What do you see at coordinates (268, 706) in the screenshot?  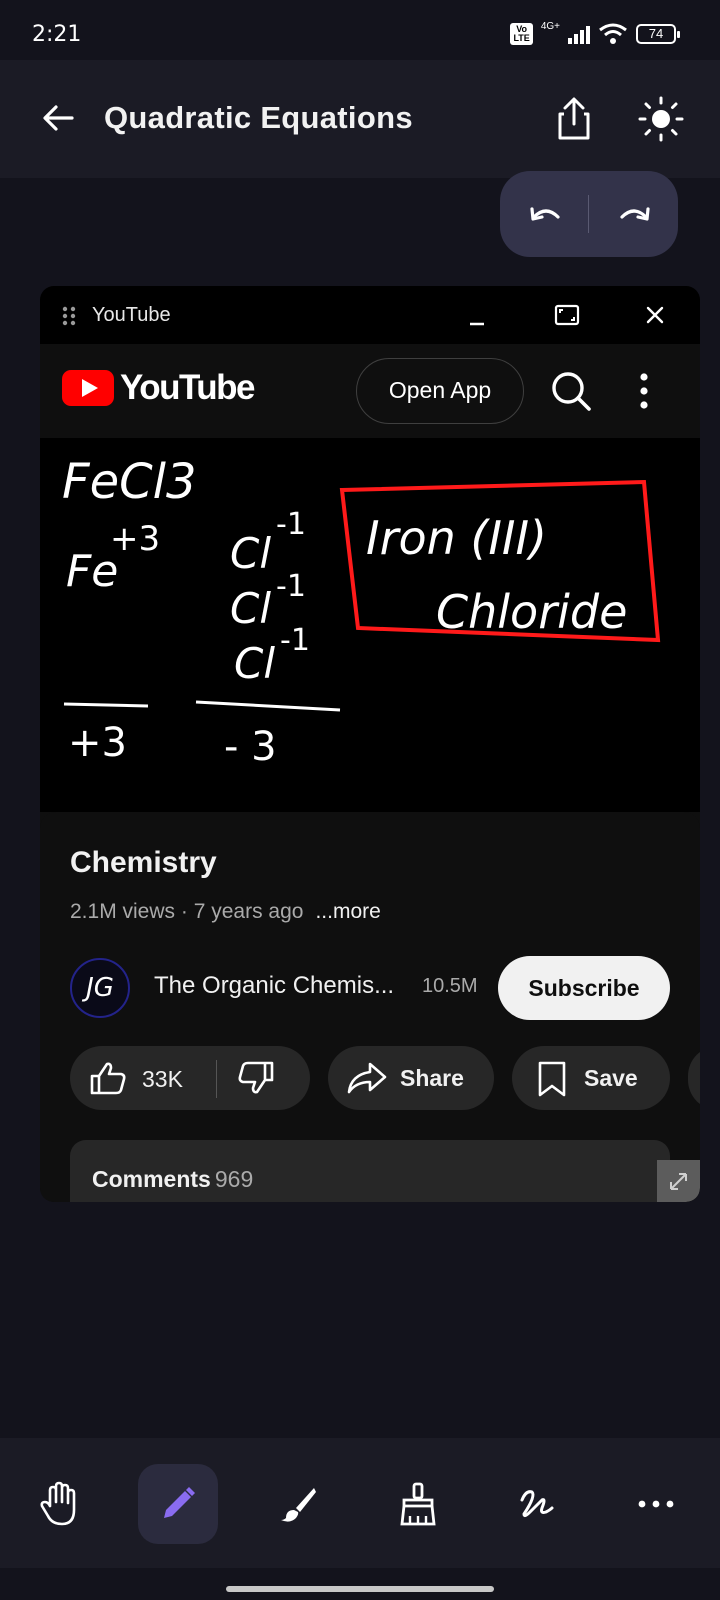 I see `anion-sum-line` at bounding box center [268, 706].